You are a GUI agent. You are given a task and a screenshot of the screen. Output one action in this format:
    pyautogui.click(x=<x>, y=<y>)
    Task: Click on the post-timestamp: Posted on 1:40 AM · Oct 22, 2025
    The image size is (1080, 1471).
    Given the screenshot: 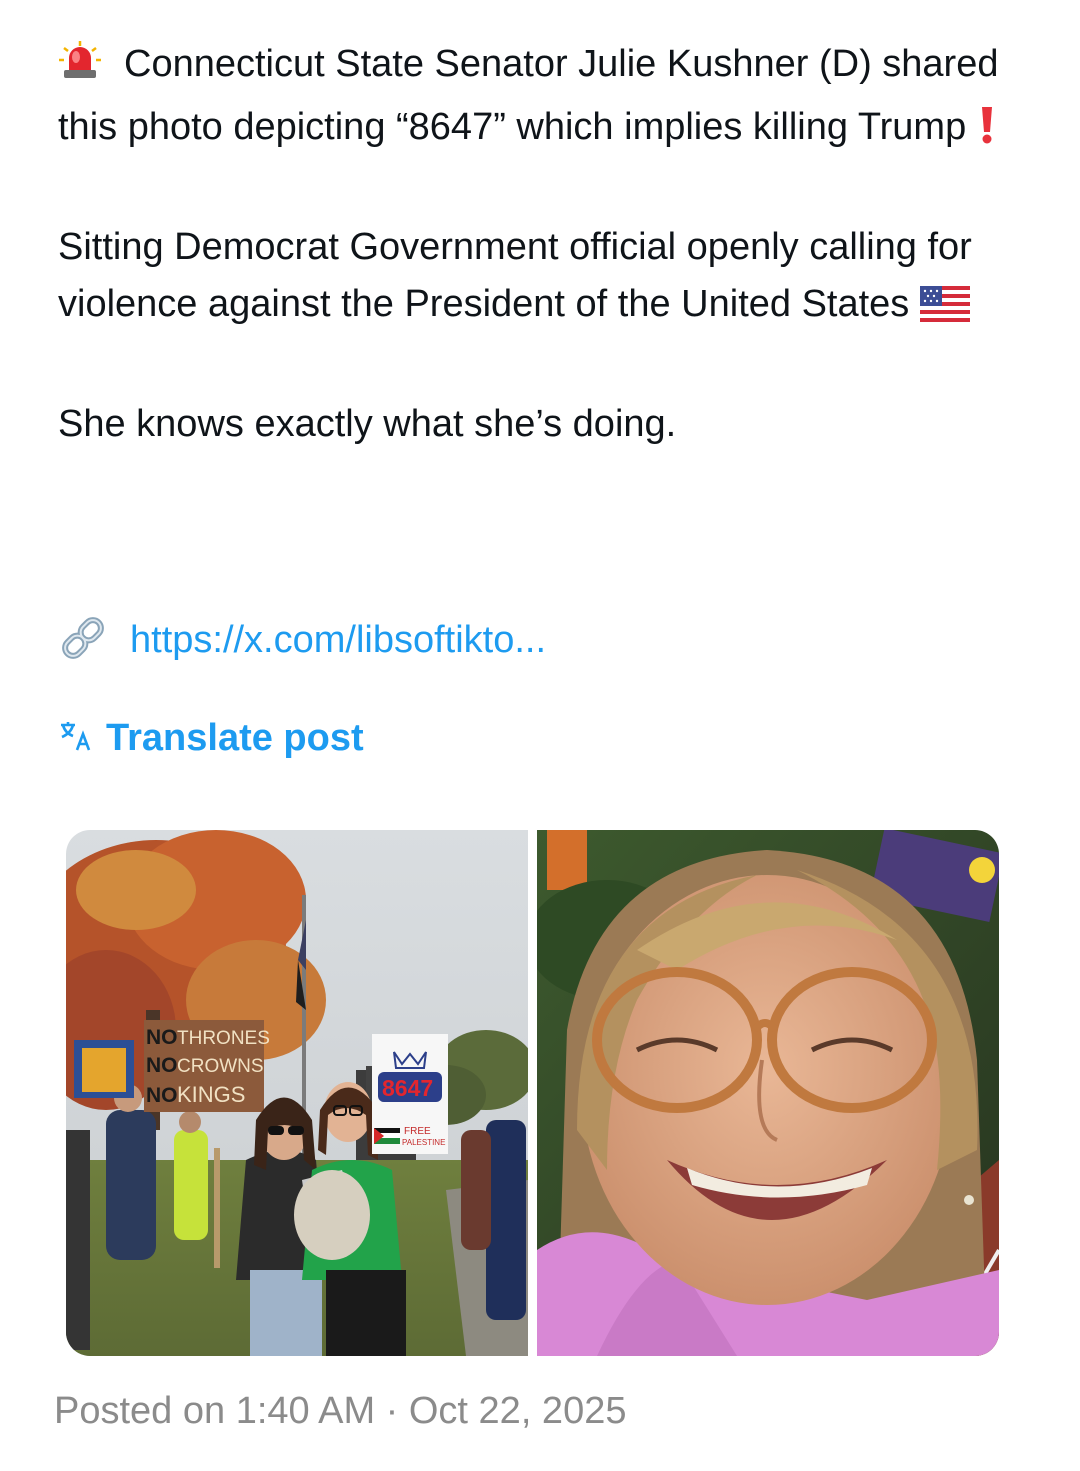 What is the action you would take?
    pyautogui.click(x=340, y=1411)
    